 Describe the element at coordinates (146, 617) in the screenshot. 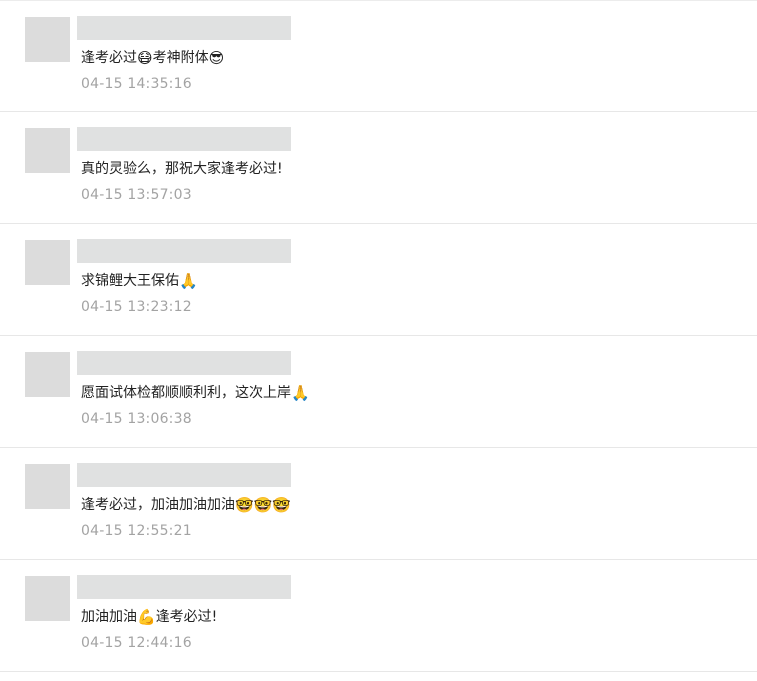

I see `flexed-bicep-emoji-icon: 💪` at that location.